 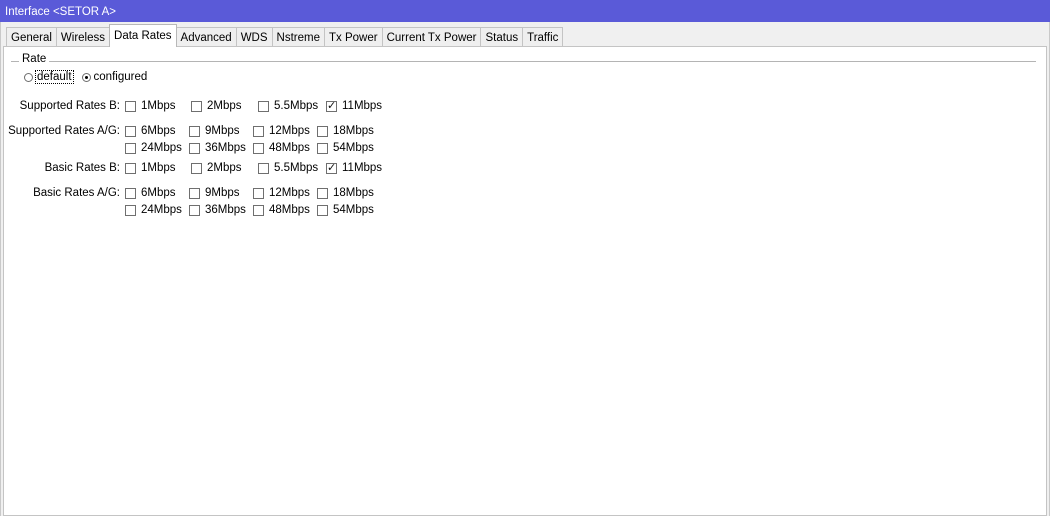 I want to click on tab-tx-power: Tx Power, so click(x=353, y=37).